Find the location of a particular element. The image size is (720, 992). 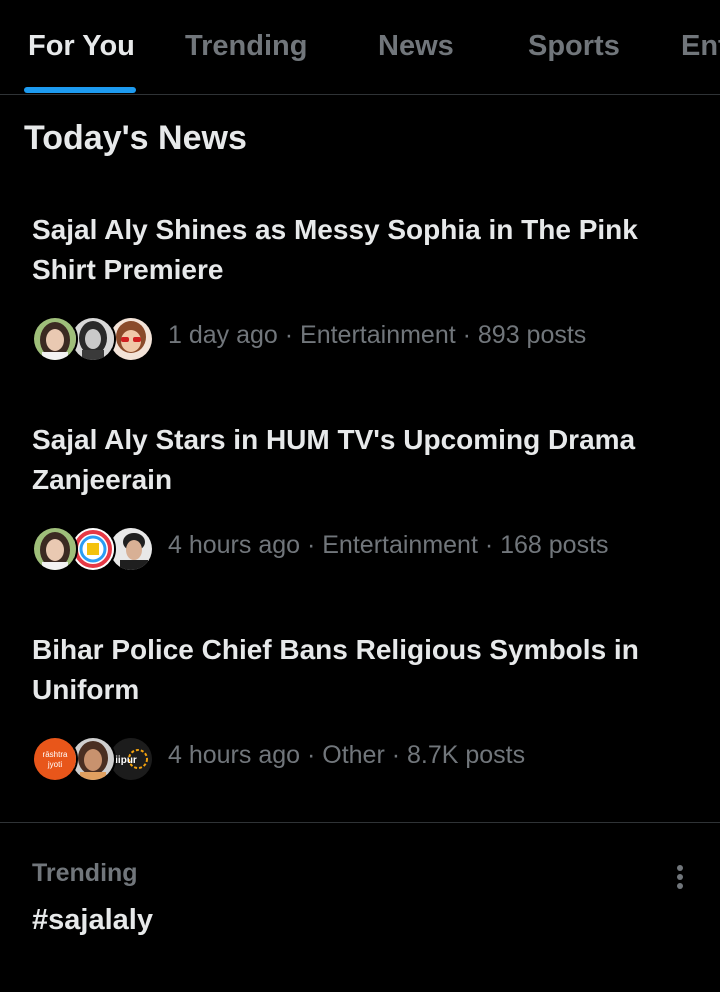

tab-news: News is located at coordinates (416, 46).